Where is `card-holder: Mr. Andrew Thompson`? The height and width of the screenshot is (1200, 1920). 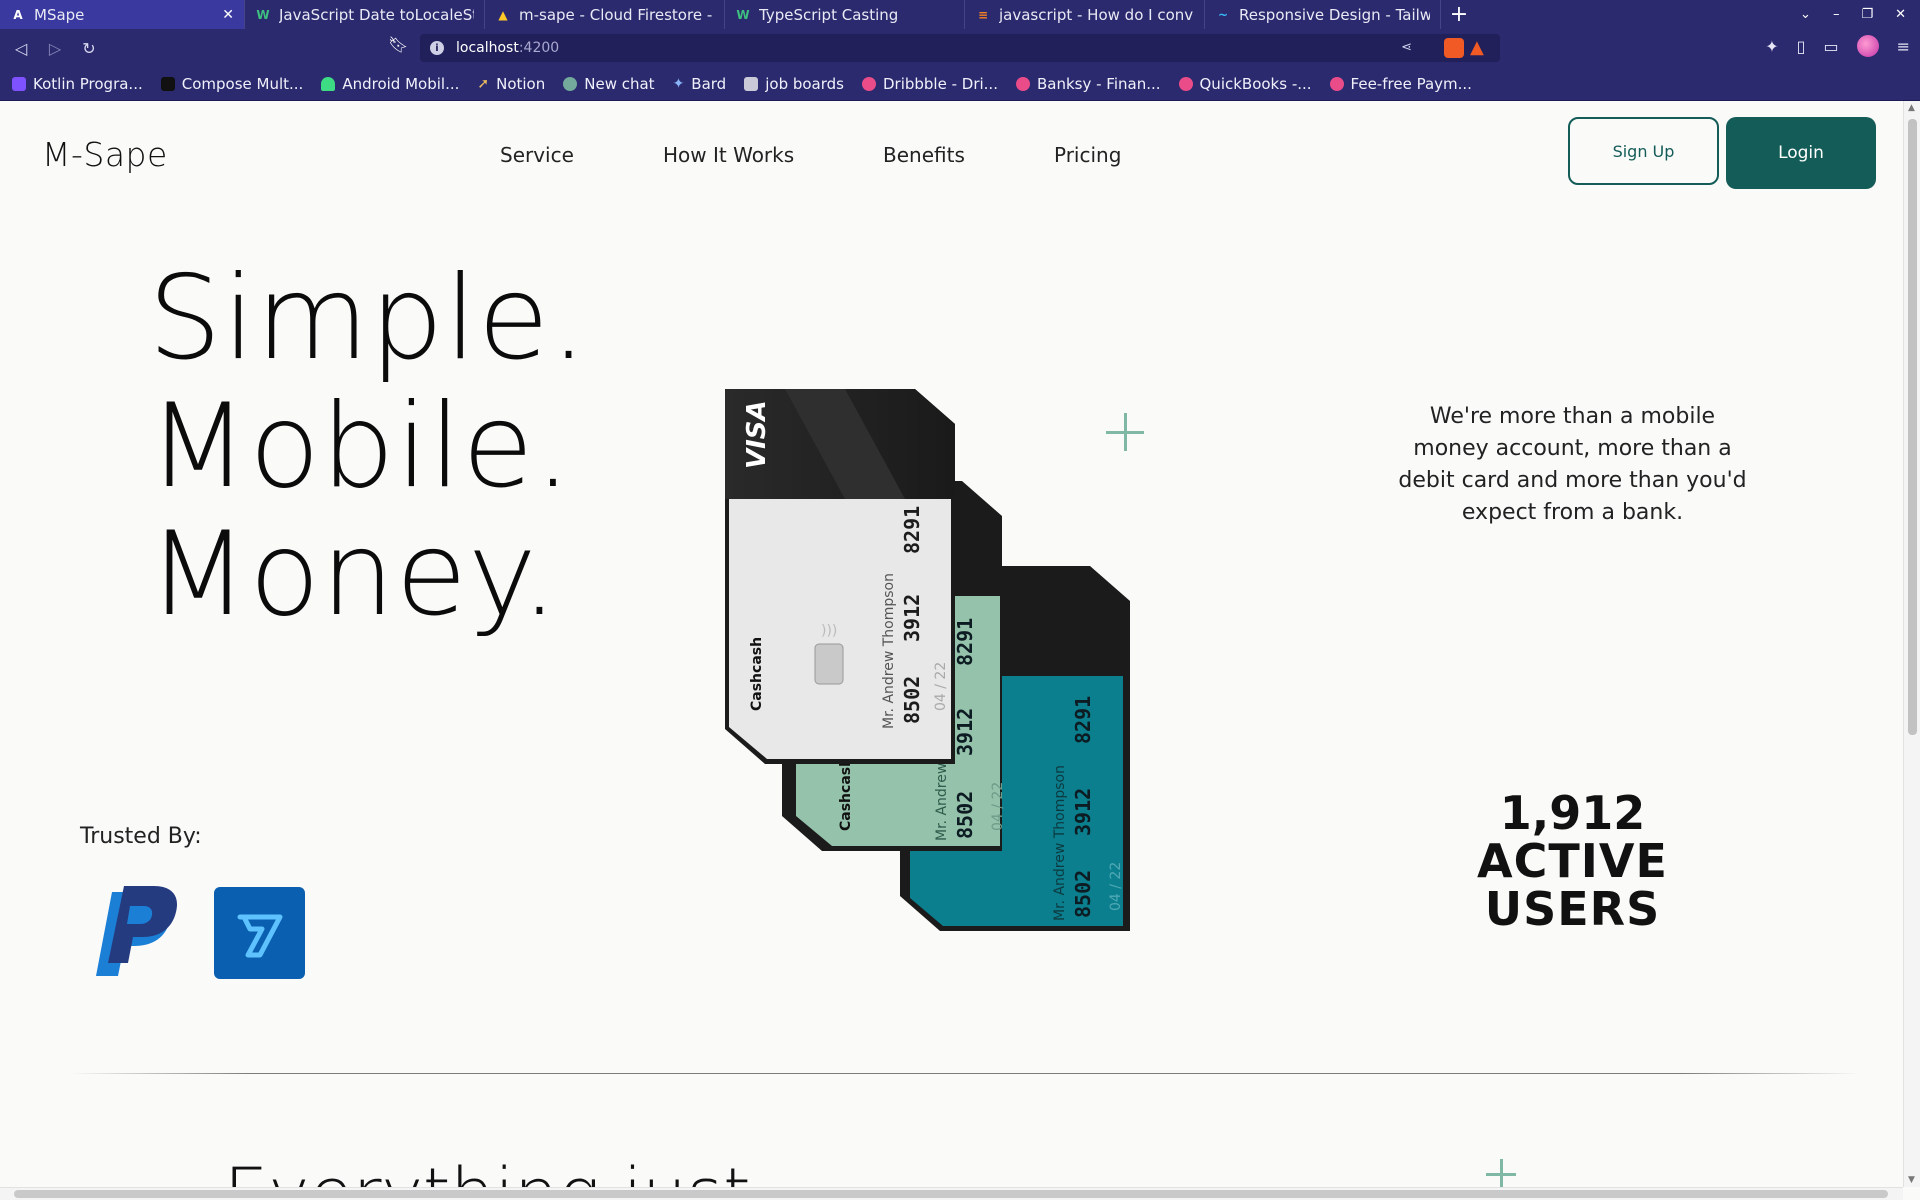 card-holder: Mr. Andrew Thompson is located at coordinates (889, 651).